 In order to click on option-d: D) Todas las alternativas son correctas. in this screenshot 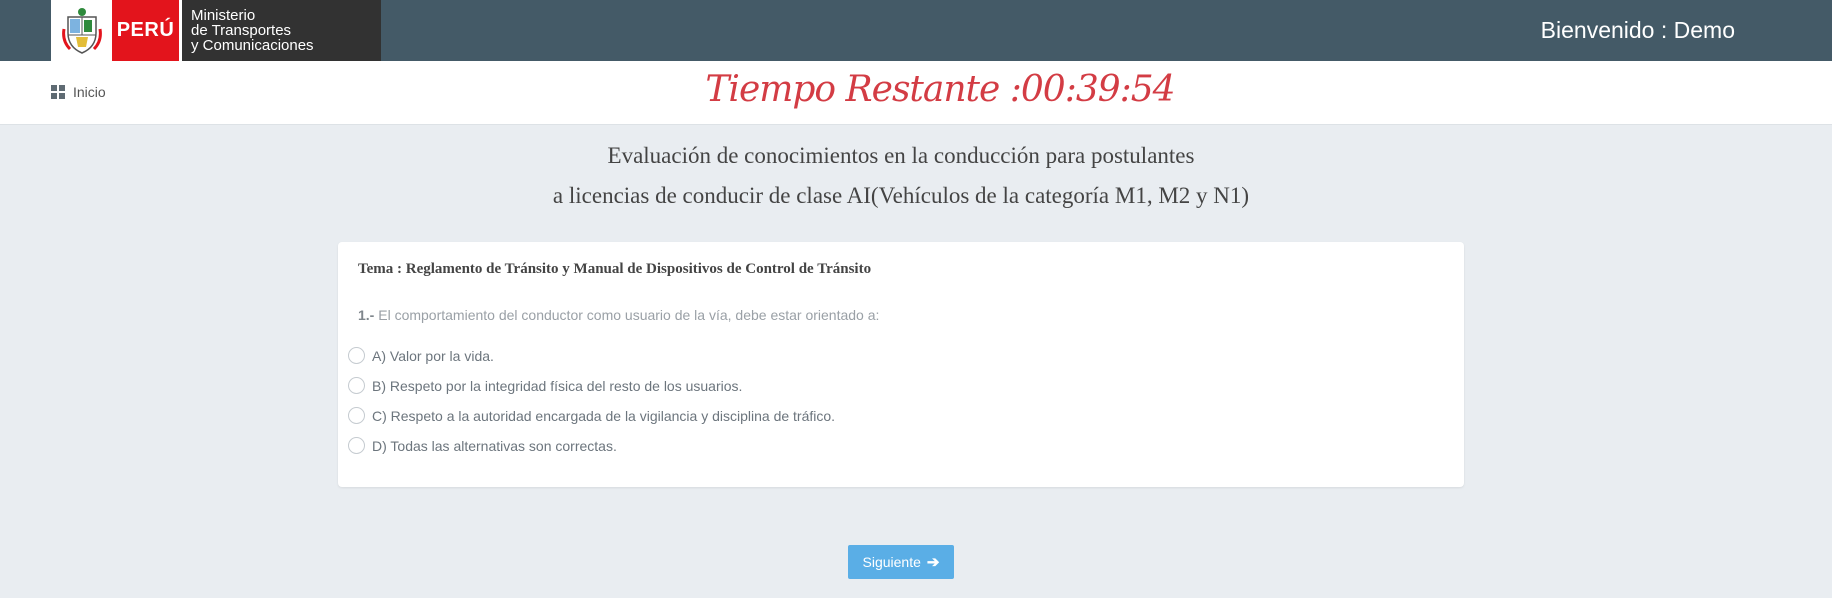, I will do `click(482, 445)`.